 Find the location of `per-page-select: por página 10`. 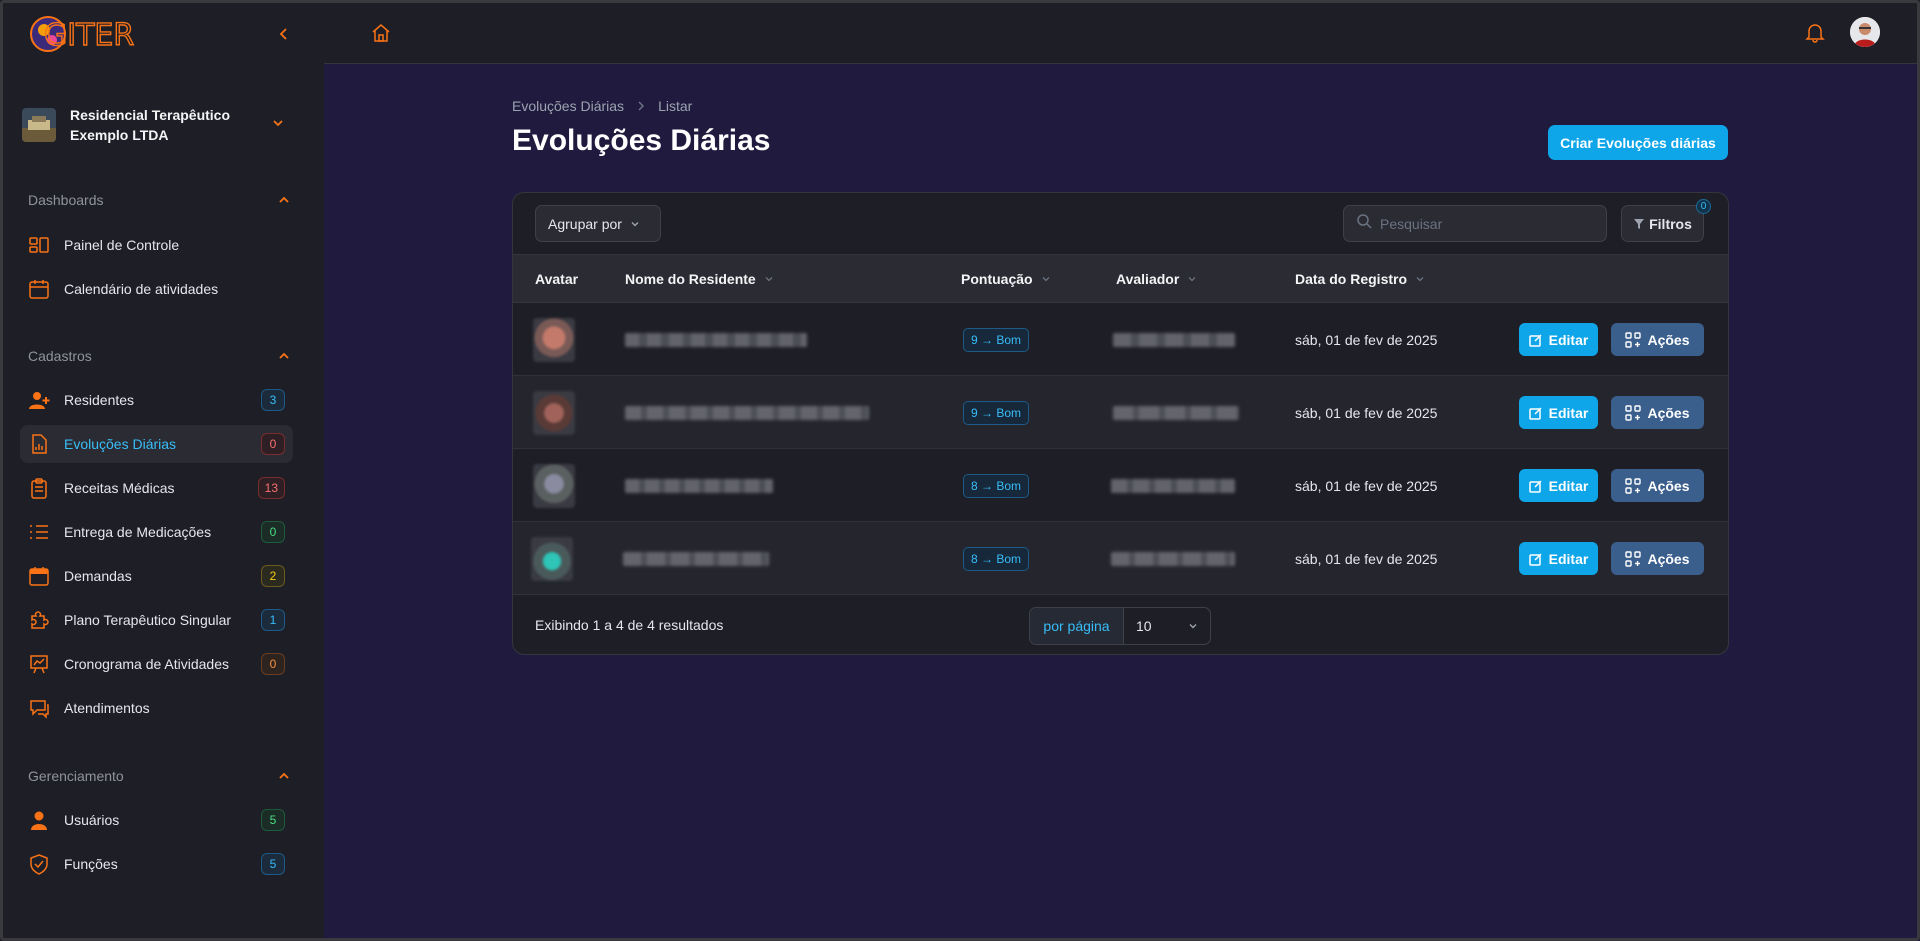

per-page-select: por página 10 is located at coordinates (1120, 626).